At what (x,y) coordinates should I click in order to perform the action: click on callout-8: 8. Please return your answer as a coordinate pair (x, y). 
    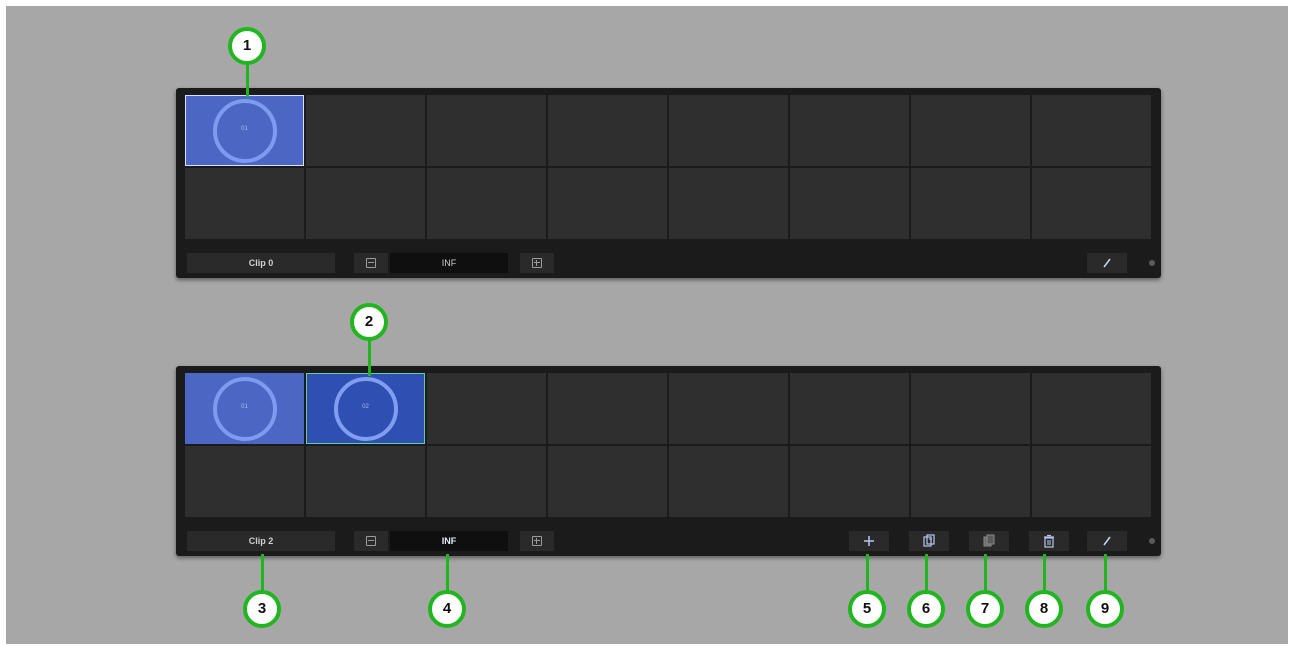
    Looking at the image, I should click on (1044, 609).